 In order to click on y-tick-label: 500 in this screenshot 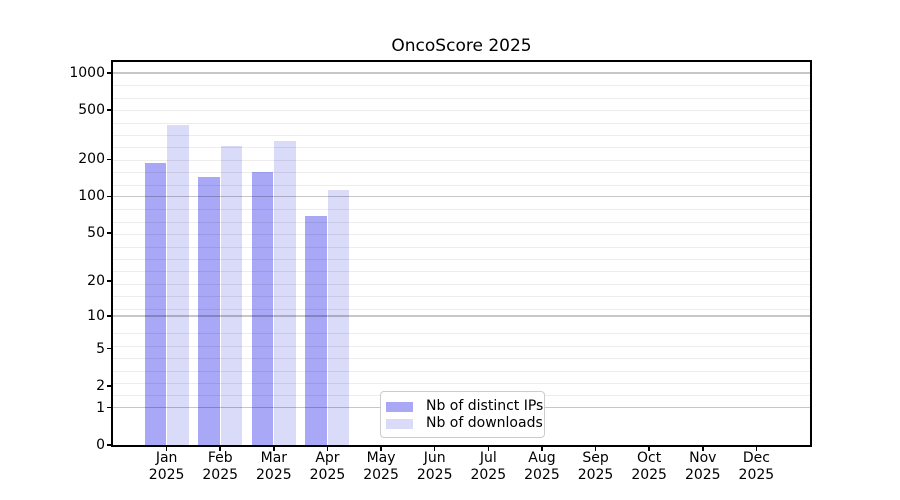, I will do `click(91, 110)`.